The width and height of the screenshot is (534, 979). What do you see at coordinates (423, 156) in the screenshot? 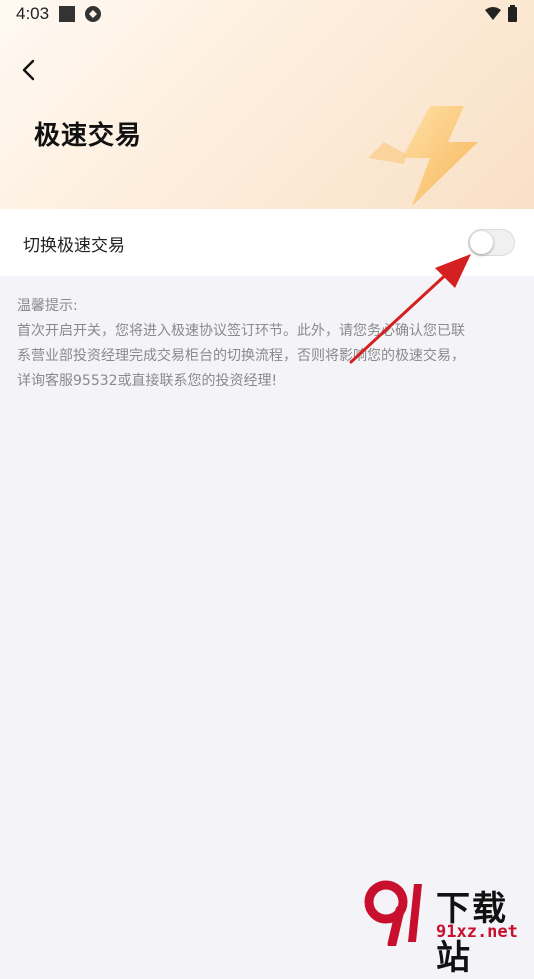
I see `lightning-icon` at bounding box center [423, 156].